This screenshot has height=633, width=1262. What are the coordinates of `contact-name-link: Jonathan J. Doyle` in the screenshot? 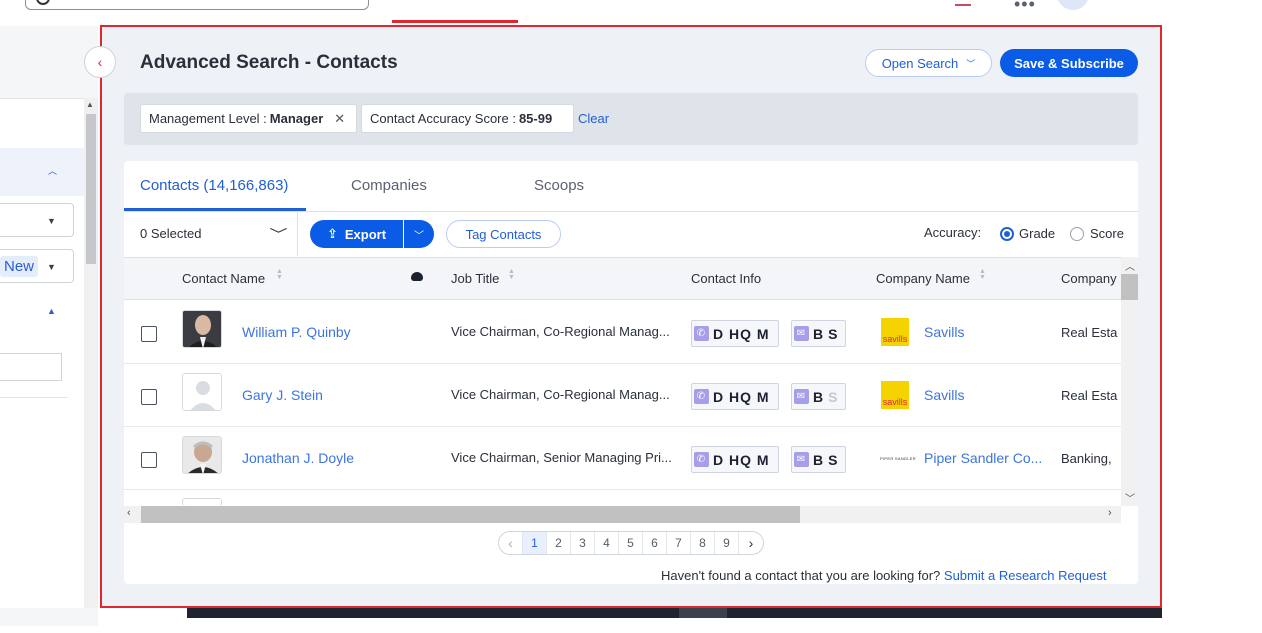 It's located at (298, 458).